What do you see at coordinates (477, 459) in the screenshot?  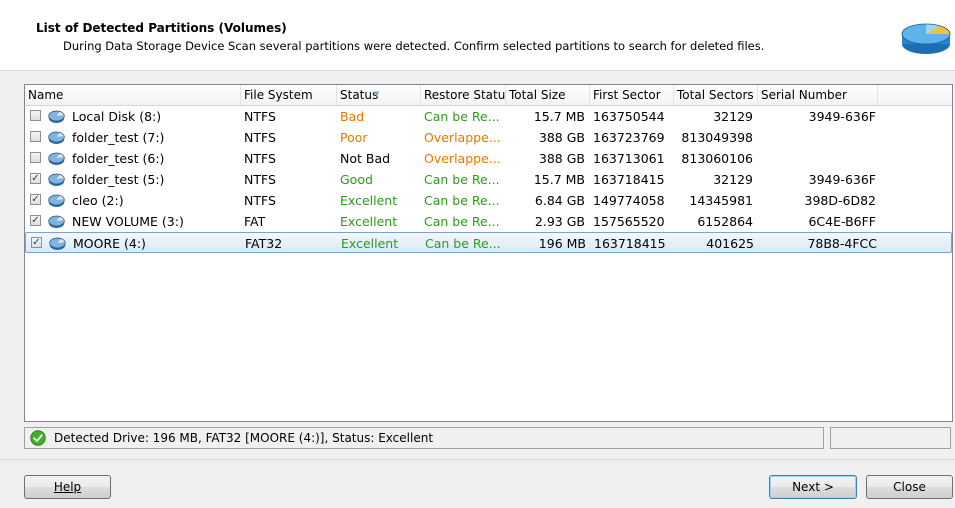 I see `footer-divider` at bounding box center [477, 459].